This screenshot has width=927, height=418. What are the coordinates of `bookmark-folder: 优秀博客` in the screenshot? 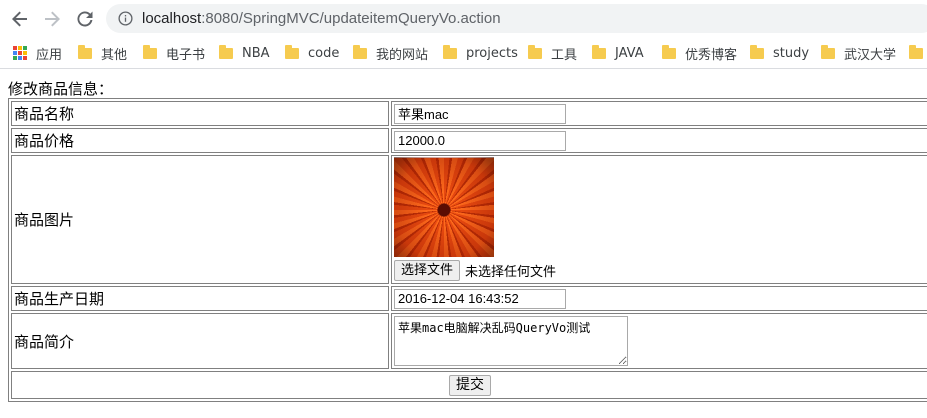 It's located at (699, 53).